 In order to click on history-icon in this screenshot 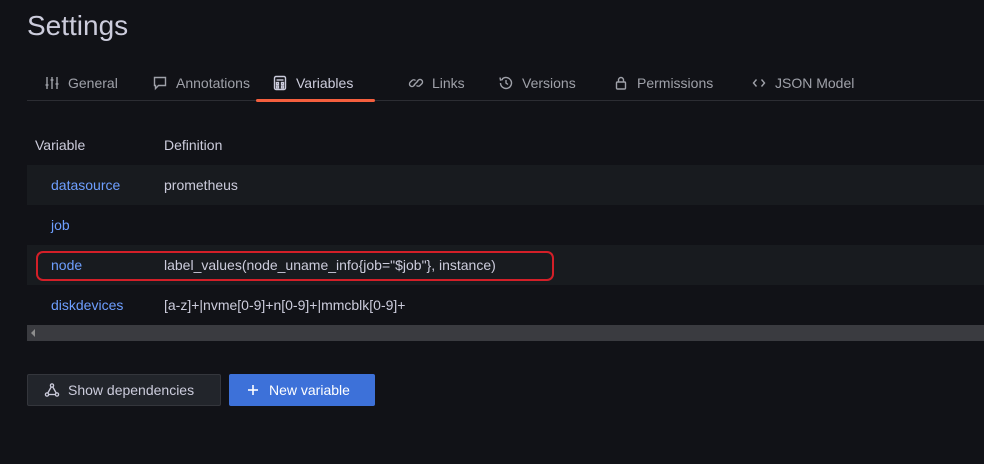, I will do `click(506, 83)`.